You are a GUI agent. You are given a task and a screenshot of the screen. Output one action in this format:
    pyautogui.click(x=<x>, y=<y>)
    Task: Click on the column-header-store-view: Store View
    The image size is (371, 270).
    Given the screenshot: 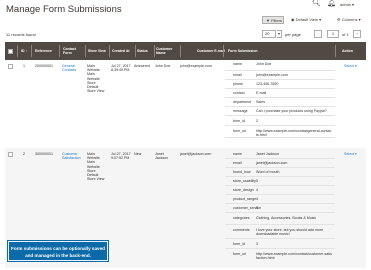 What is the action you would take?
    pyautogui.click(x=99, y=51)
    